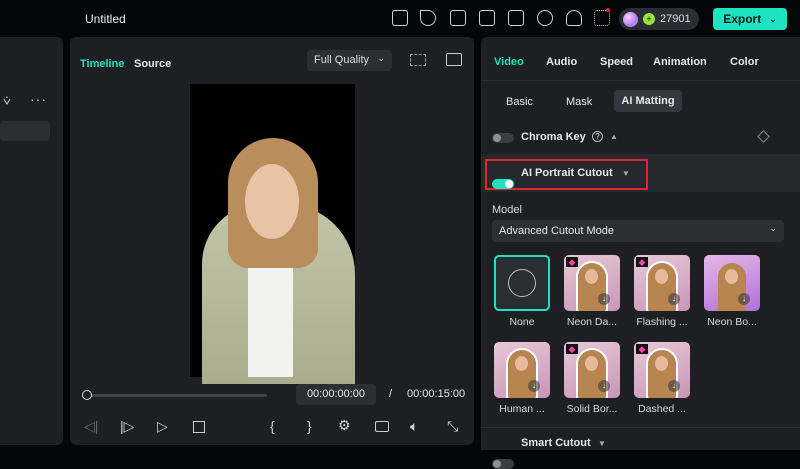 The height and width of the screenshot is (469, 800). What do you see at coordinates (519, 102) in the screenshot?
I see `subtab-basic: Basic` at bounding box center [519, 102].